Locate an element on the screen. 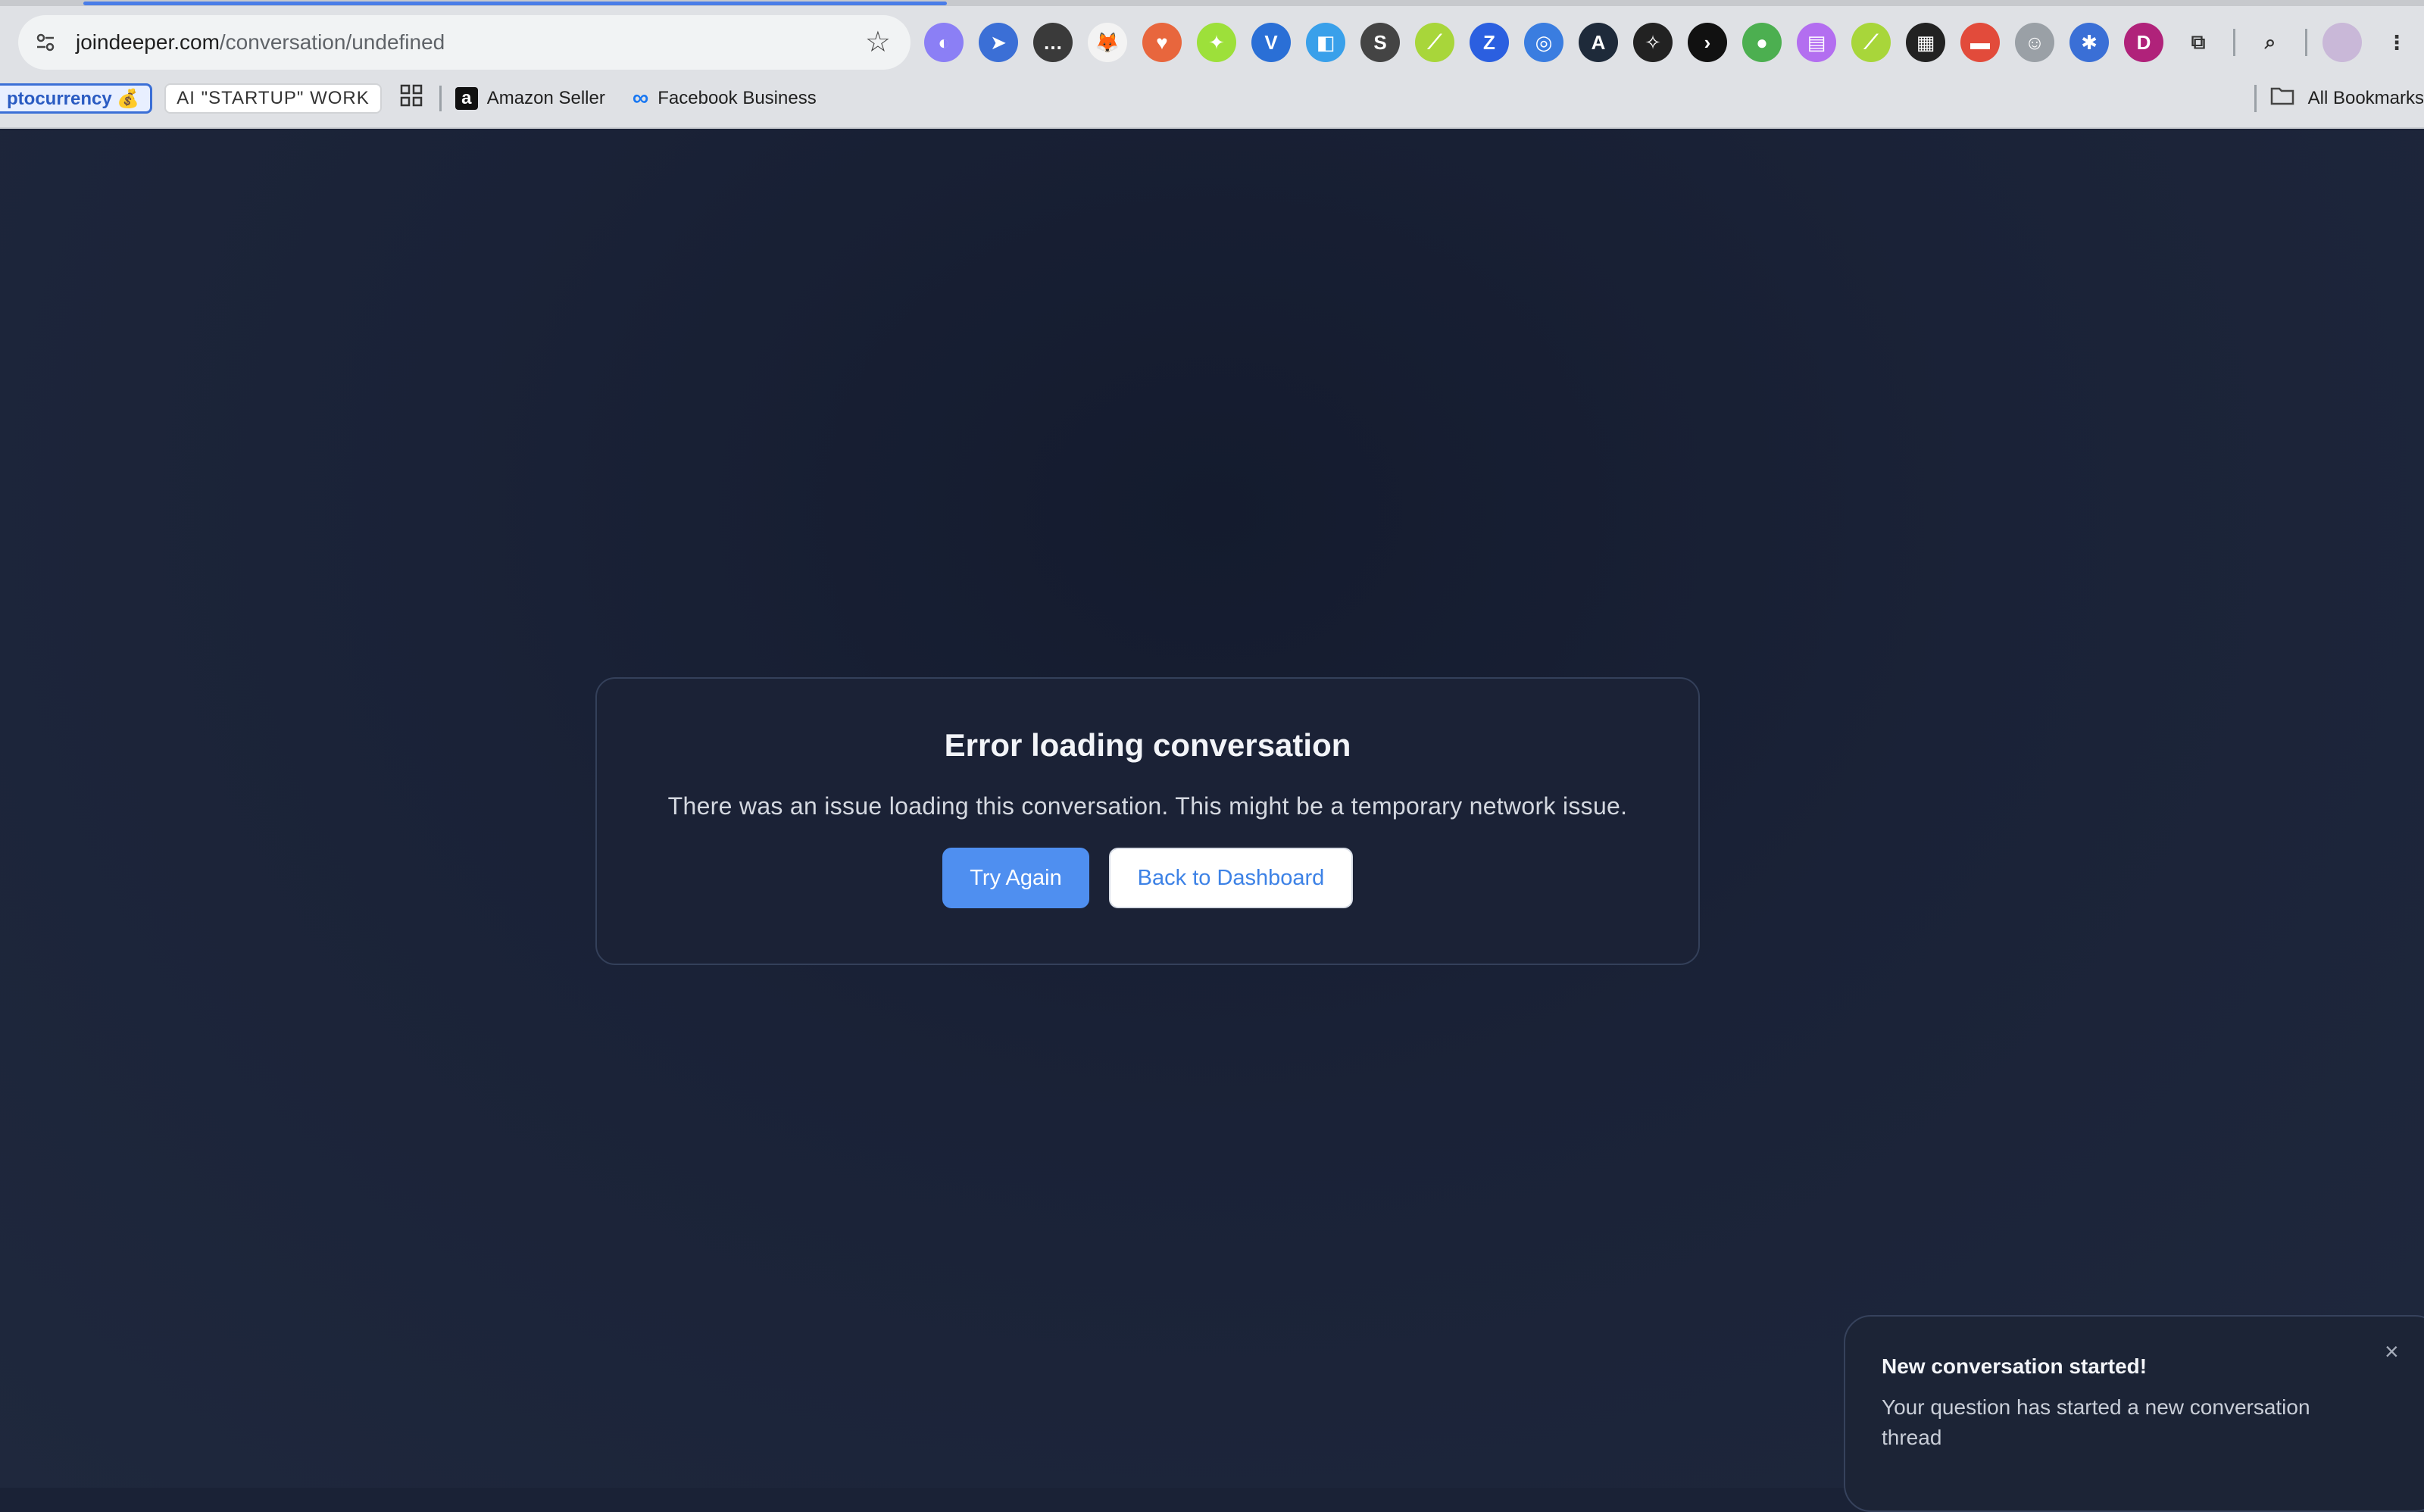  profile-avatar-icon is located at coordinates (2342, 42).